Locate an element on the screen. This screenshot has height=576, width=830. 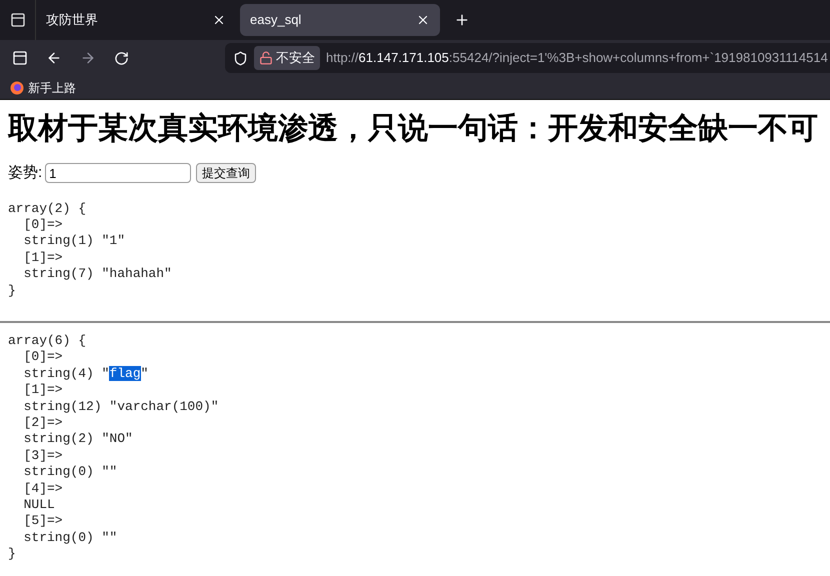
url-text: http://61.147.171.105:55424/?inject=1'%3B+show+columns+from+`1919810931114514 is located at coordinates (577, 58).